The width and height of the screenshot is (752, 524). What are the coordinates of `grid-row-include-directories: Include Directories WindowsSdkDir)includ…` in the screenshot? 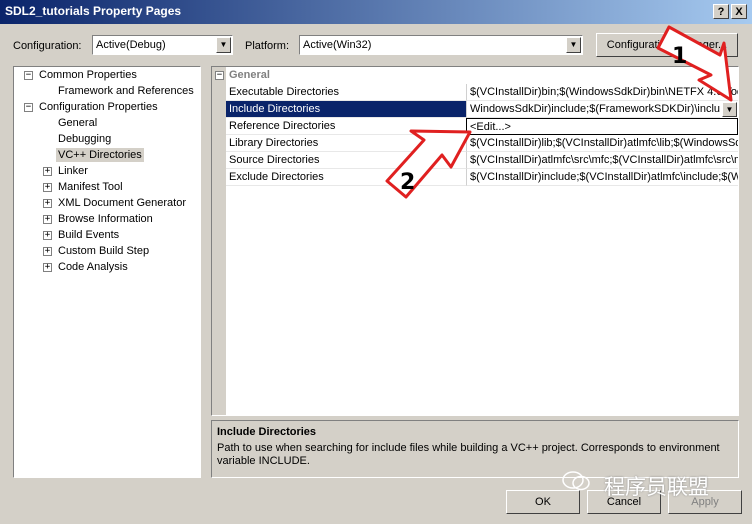 It's located at (475, 109).